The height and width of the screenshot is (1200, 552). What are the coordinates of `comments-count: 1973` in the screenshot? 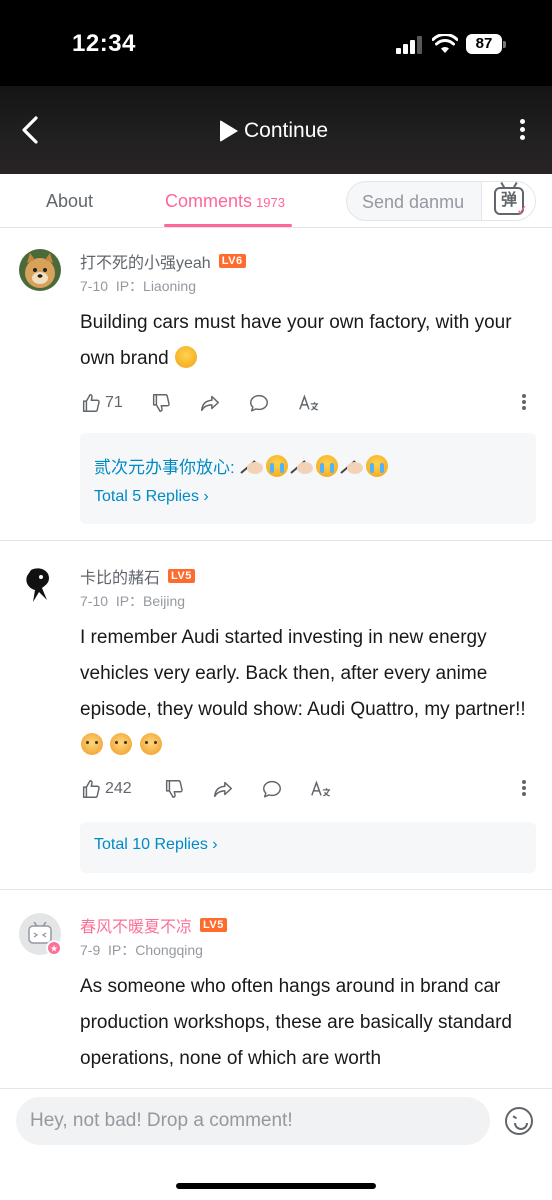 It's located at (270, 202).